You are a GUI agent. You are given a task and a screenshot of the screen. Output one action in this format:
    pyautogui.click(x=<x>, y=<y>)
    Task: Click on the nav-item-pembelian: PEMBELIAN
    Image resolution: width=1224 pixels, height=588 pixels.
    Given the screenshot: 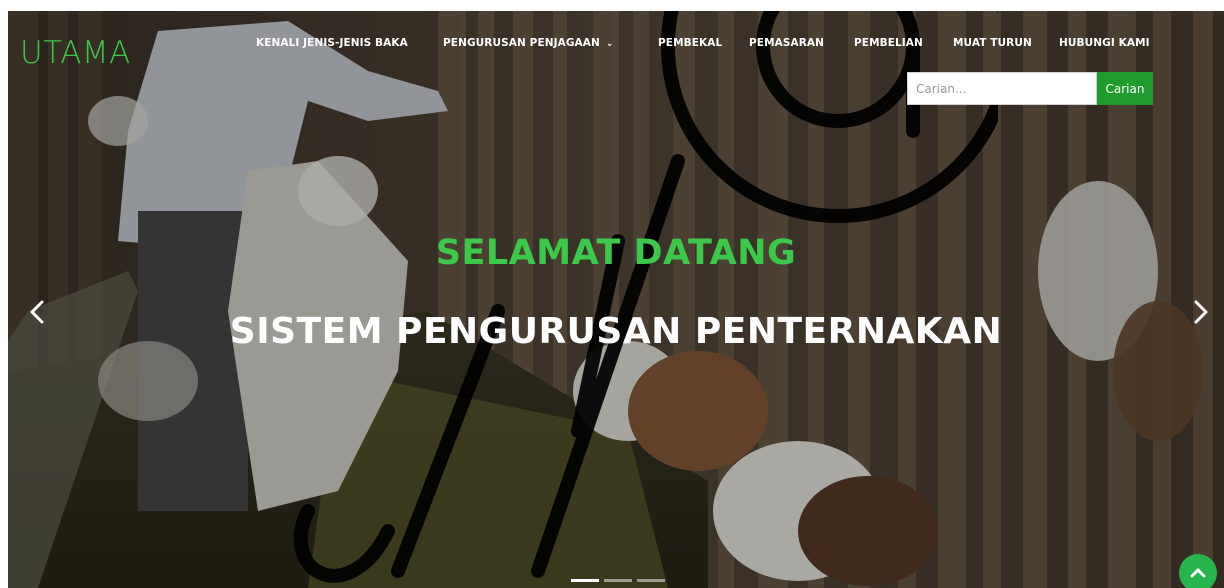 What is the action you would take?
    pyautogui.click(x=888, y=43)
    